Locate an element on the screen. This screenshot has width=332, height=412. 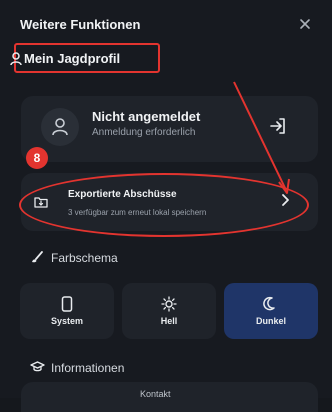
login-status-subtitle: Anmeldung erforderlich is located at coordinates (144, 132).